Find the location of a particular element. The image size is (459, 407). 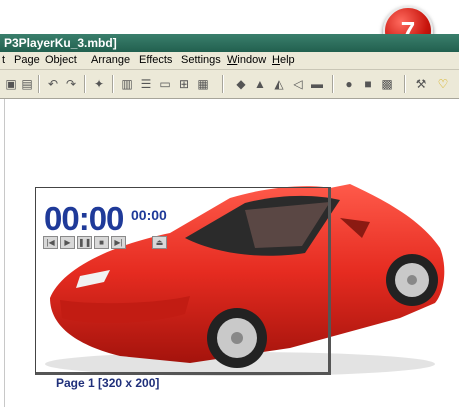

undo-icon: ↶ is located at coordinates (53, 84).